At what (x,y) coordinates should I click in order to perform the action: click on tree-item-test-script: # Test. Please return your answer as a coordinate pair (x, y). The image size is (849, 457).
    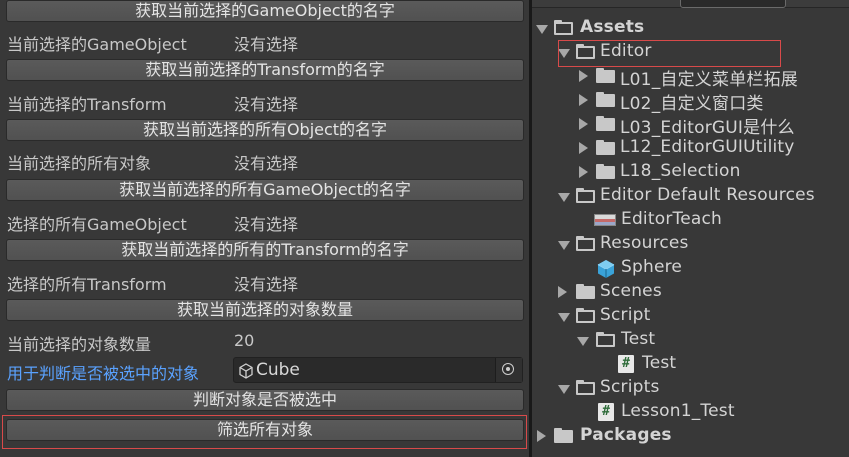
    Looking at the image, I should click on (690, 364).